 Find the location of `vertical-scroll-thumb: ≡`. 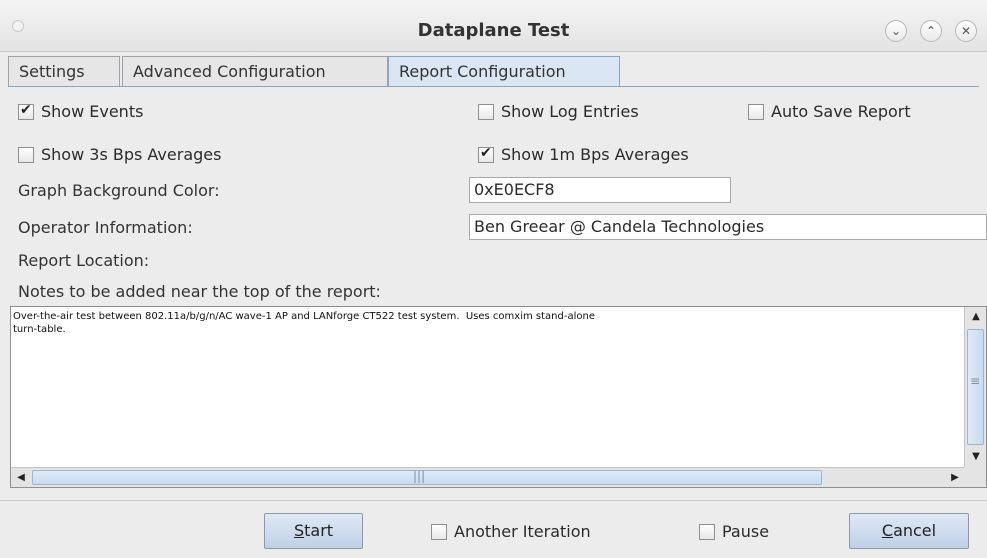

vertical-scroll-thumb: ≡ is located at coordinates (975, 387).